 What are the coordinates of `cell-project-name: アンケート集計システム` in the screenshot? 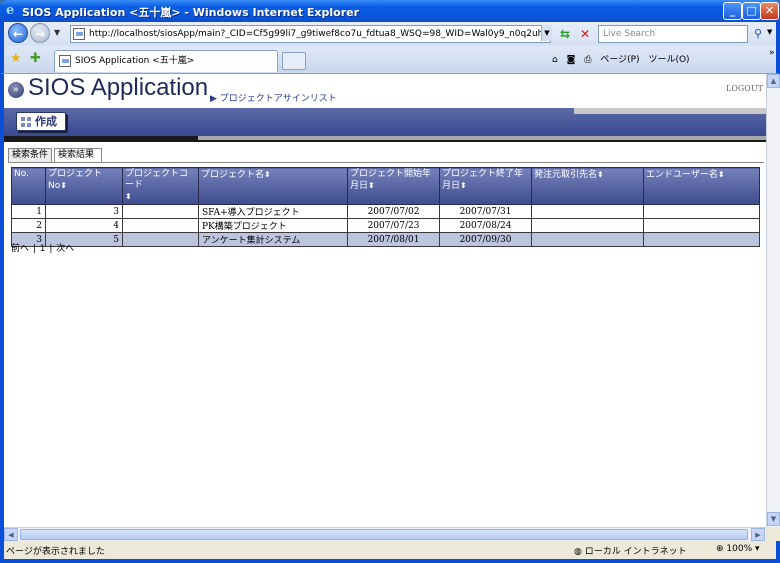 It's located at (273, 239).